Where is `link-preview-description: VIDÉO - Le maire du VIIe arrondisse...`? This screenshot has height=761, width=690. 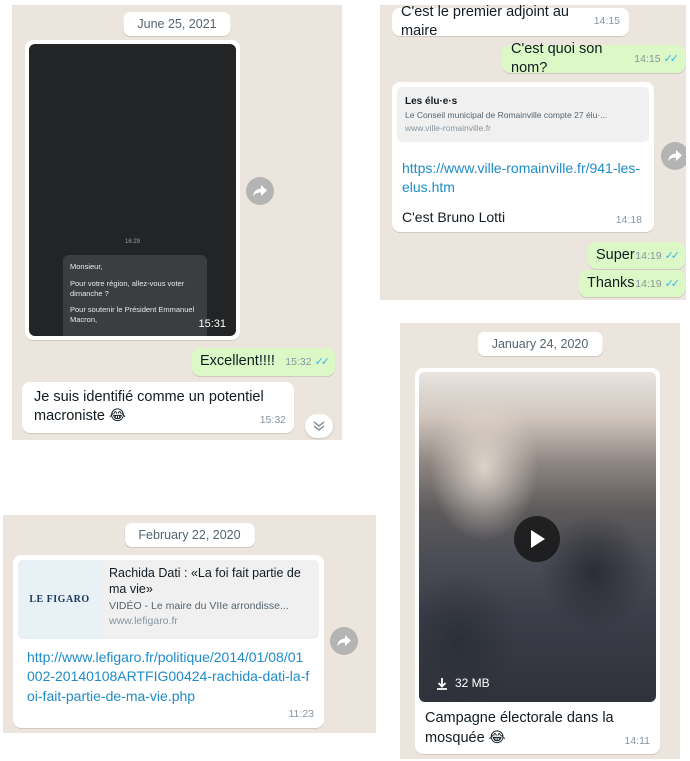 link-preview-description: VIDÉO - Le maire du VIIe arrondisse... is located at coordinates (199, 605).